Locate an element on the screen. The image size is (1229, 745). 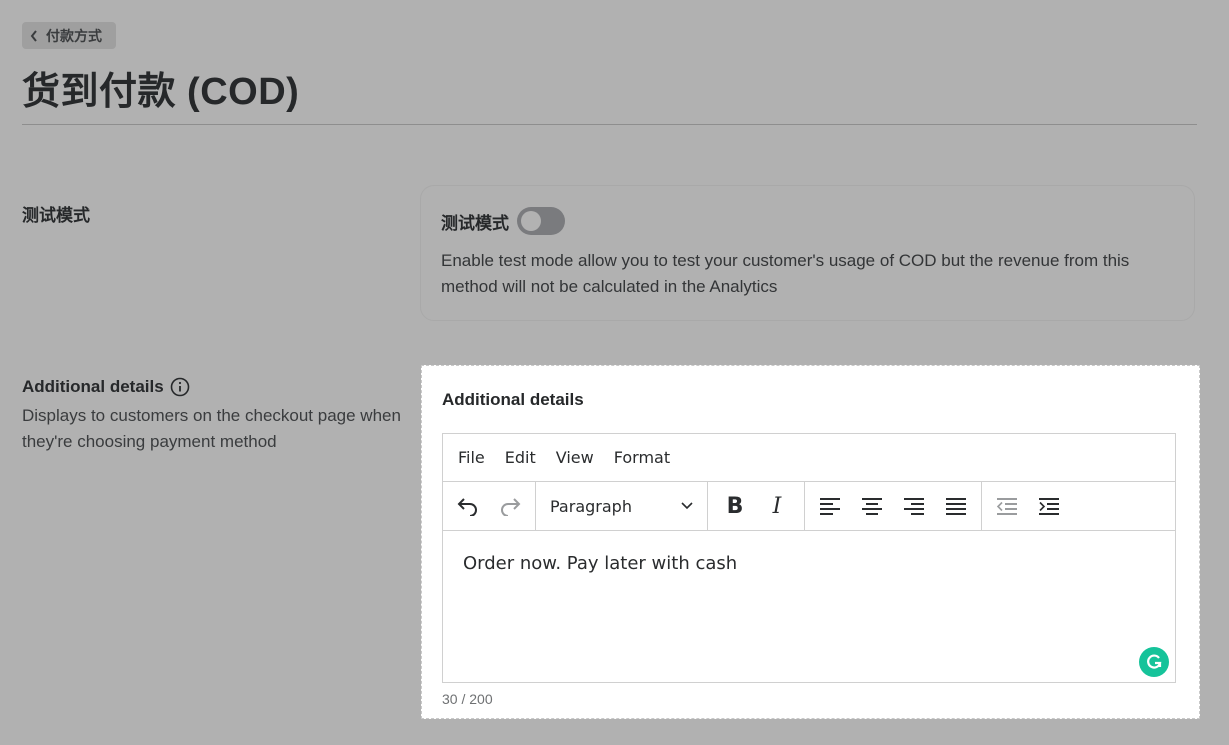
test-mode-section-label: 测试模式 is located at coordinates (56, 215).